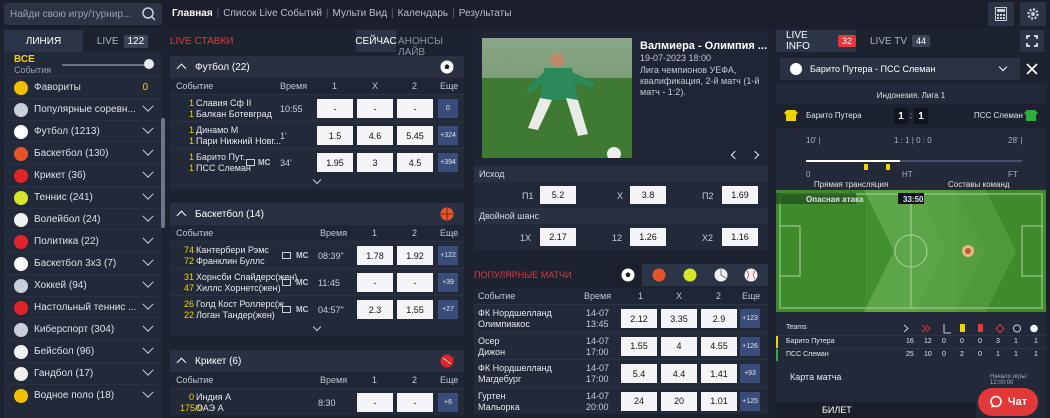  I want to click on odd-x: 4.4, so click(679, 373).